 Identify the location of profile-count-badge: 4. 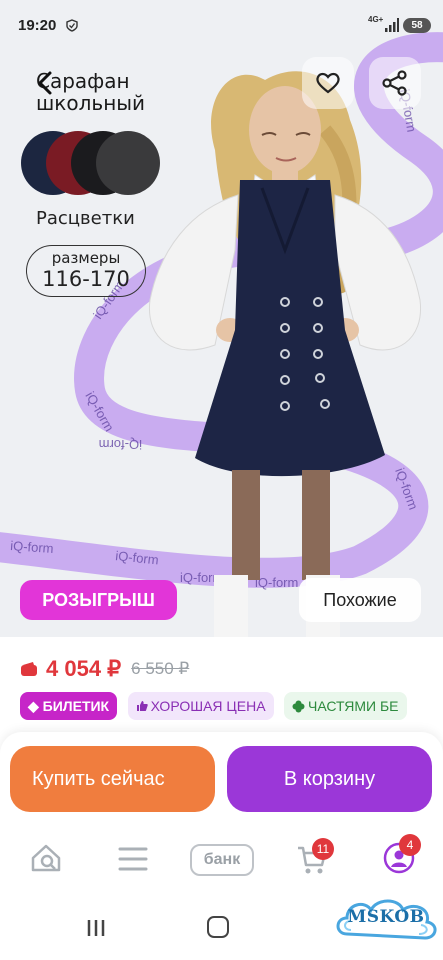
(410, 845).